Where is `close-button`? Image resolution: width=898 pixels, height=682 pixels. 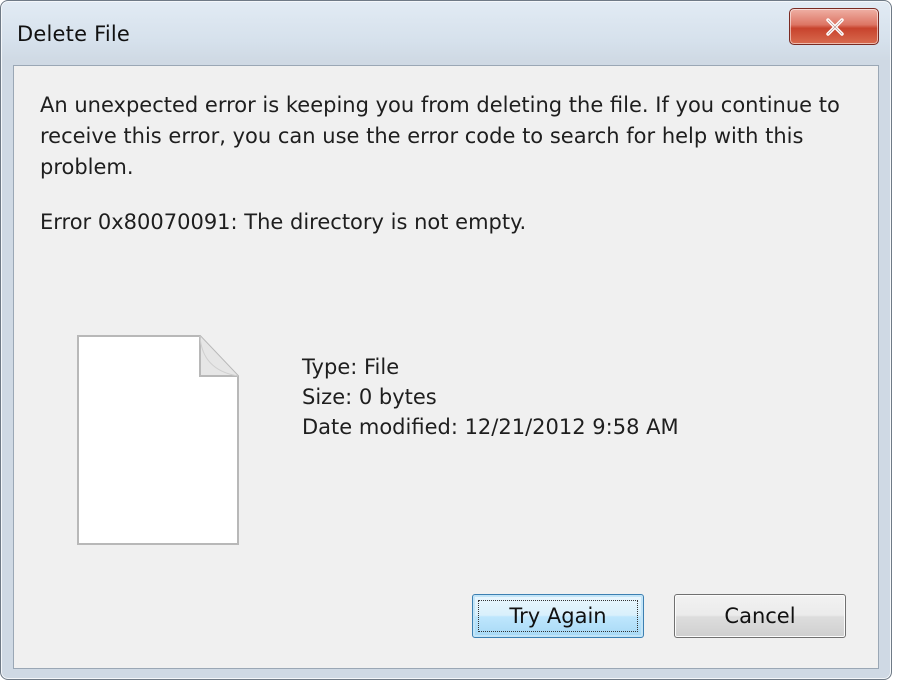
close-button is located at coordinates (834, 26).